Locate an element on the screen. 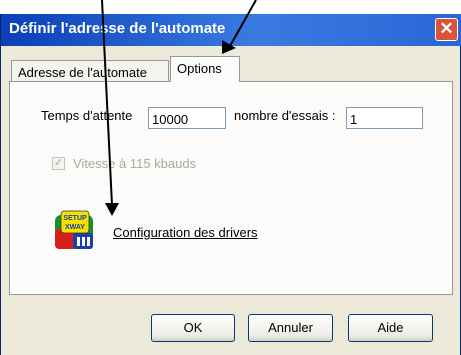 This screenshot has height=355, width=461. tab-options: Options is located at coordinates (205, 69).